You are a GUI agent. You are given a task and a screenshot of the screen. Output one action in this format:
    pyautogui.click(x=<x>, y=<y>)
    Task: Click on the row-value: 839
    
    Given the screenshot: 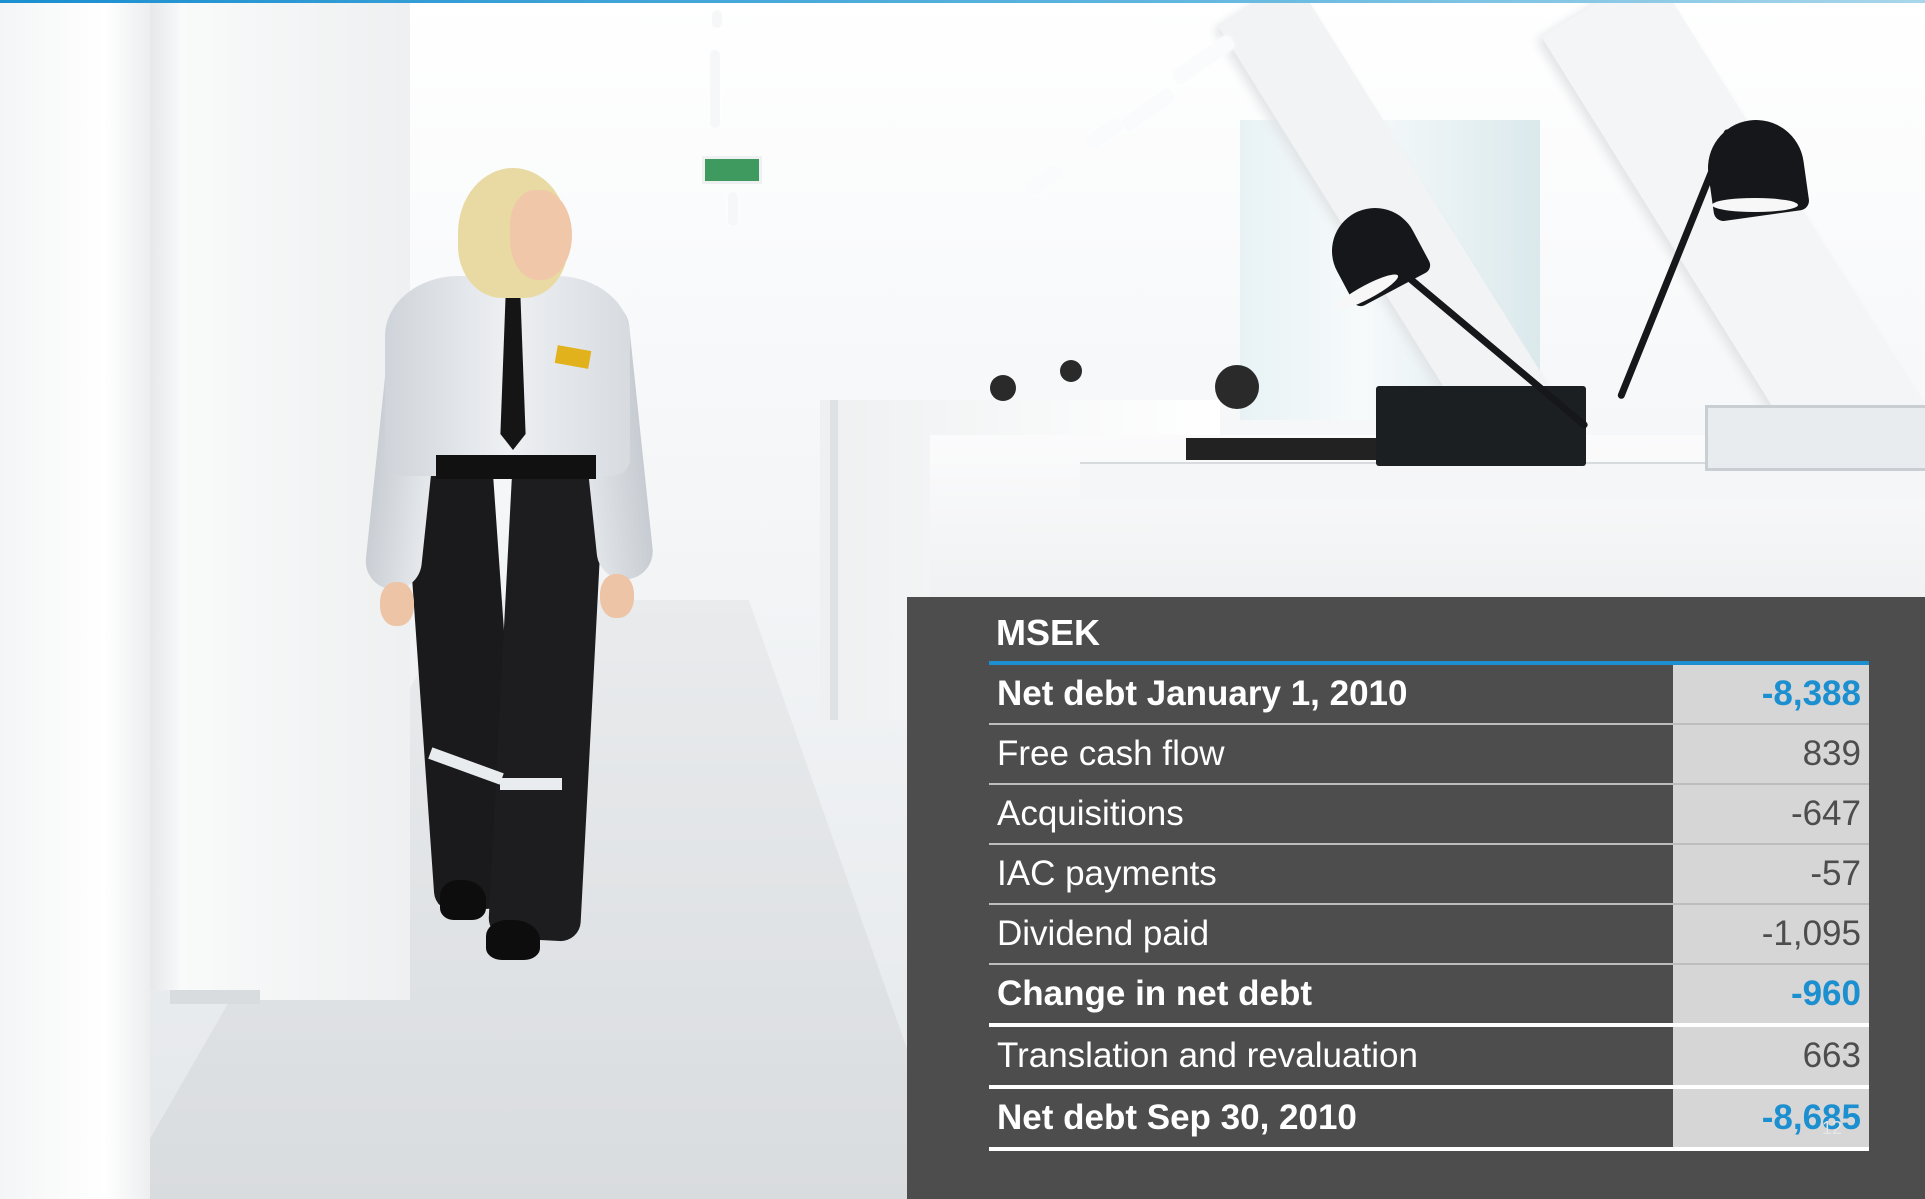 What is the action you would take?
    pyautogui.click(x=1771, y=754)
    